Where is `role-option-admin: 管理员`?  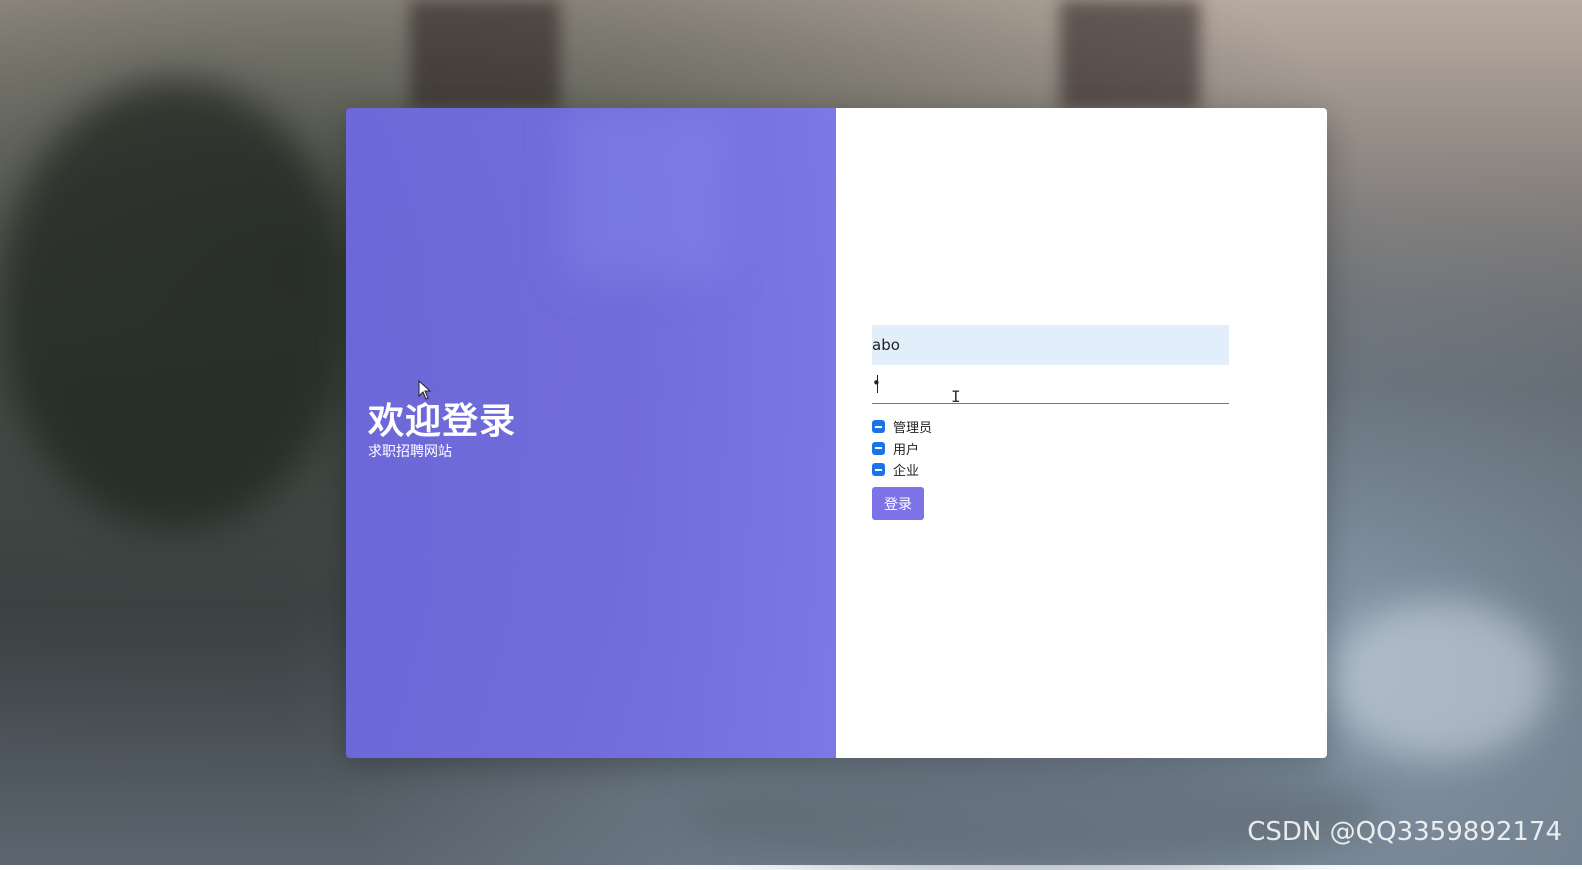
role-option-admin: 管理员 is located at coordinates (902, 427).